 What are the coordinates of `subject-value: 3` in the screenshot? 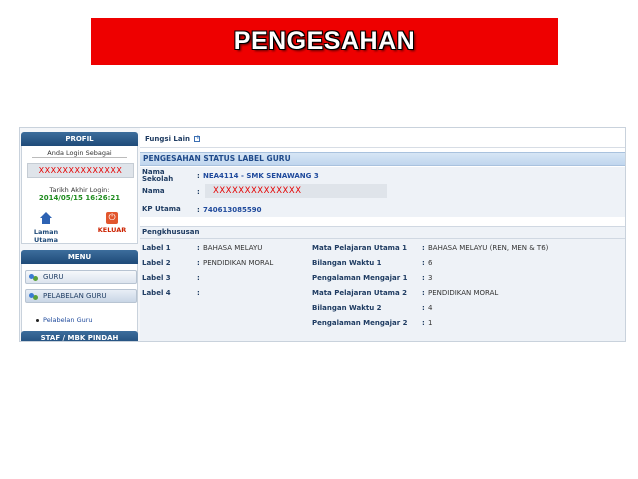 It's located at (430, 278).